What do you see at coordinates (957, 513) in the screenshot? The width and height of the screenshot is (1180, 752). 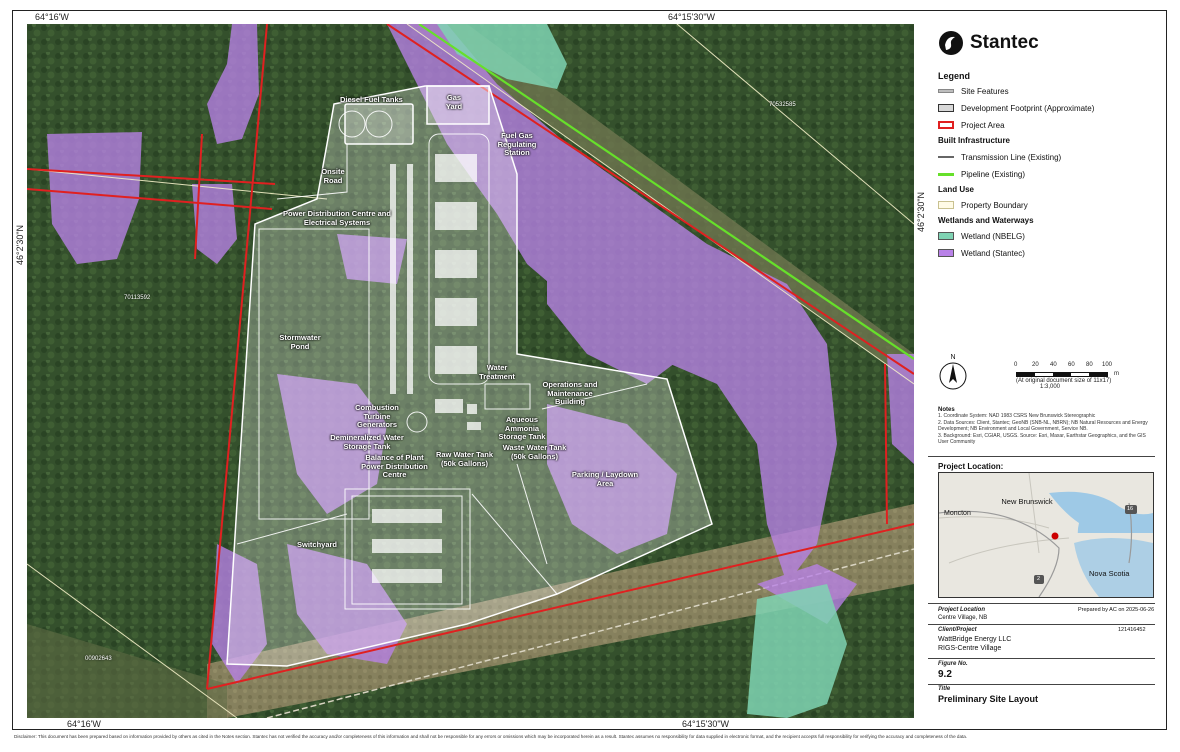 I see `inset-moncton: Moncton` at bounding box center [957, 513].